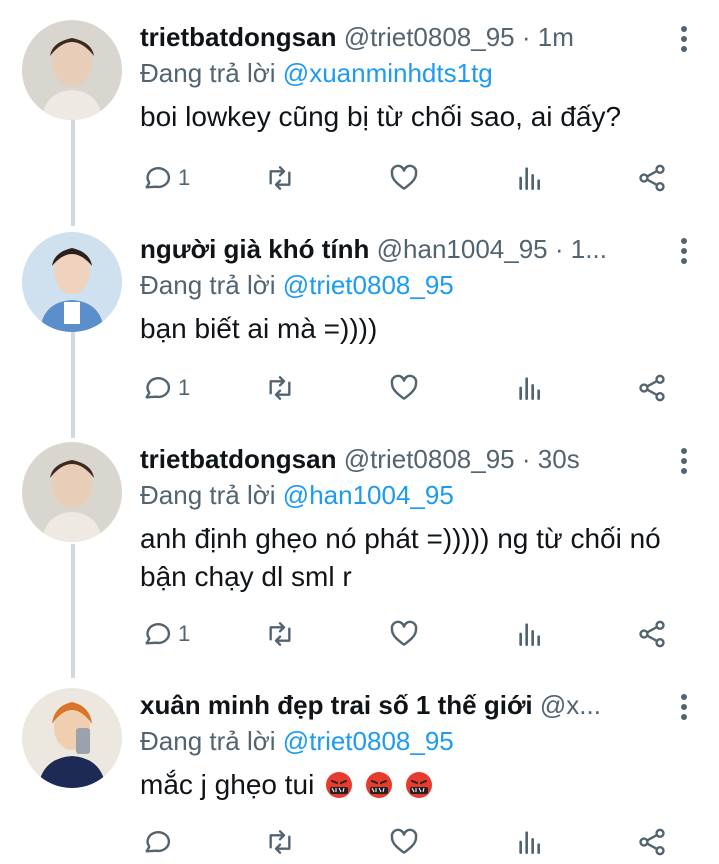  What do you see at coordinates (462, 249) in the screenshot?
I see `user-handle: @han1004_95` at bounding box center [462, 249].